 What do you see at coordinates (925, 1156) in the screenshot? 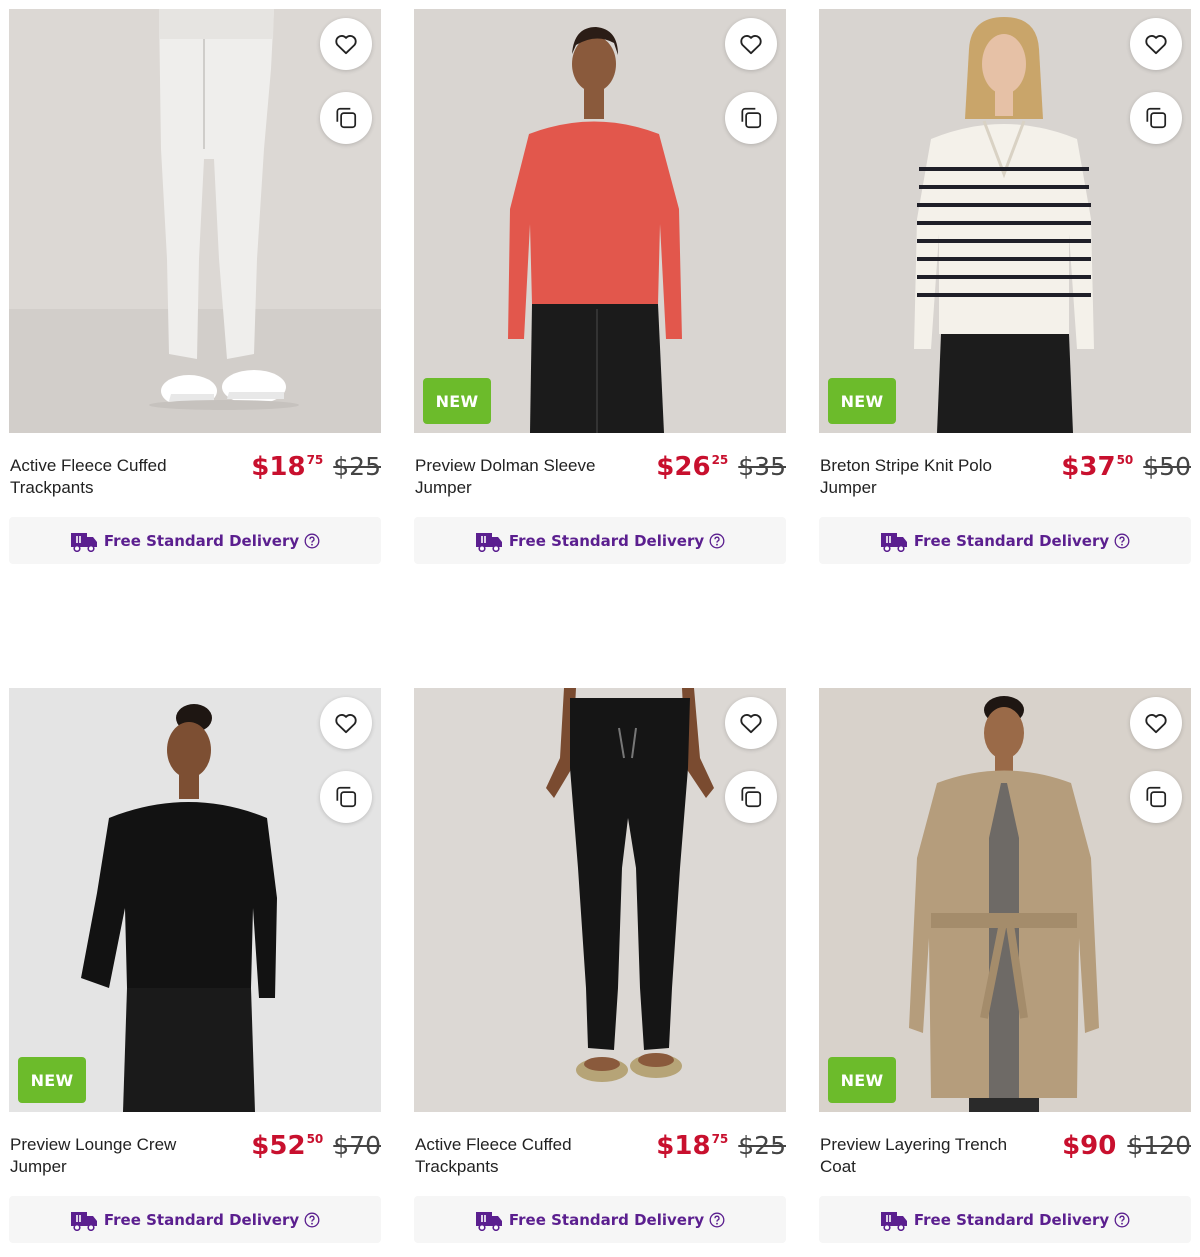
I see `product-name: Preview Layering Trench Coat` at bounding box center [925, 1156].